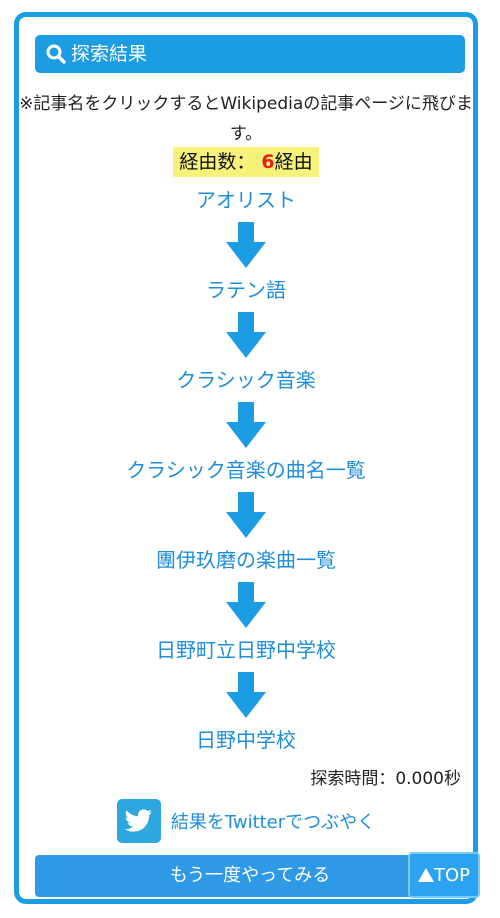 This screenshot has height=918, width=500. I want to click on tweet-link: 結果をTwitterでつぶやく, so click(246, 821).